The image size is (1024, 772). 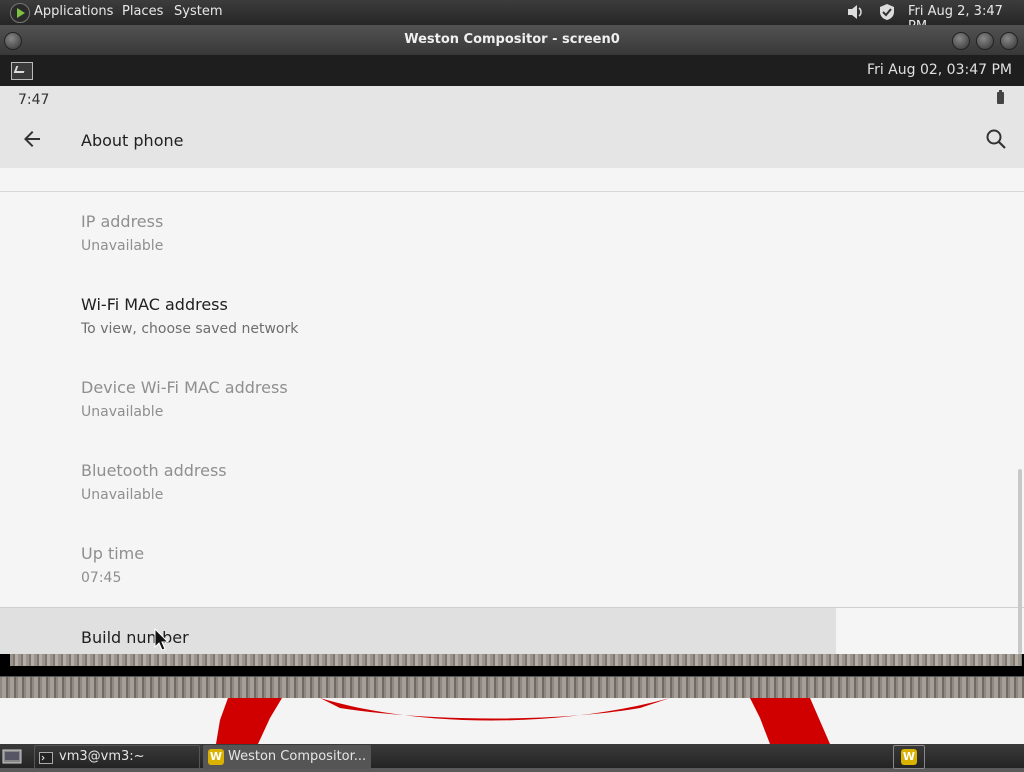 I want to click on pref-bluetooth-address: Bluetooth address Unavailable, so click(x=512, y=482).